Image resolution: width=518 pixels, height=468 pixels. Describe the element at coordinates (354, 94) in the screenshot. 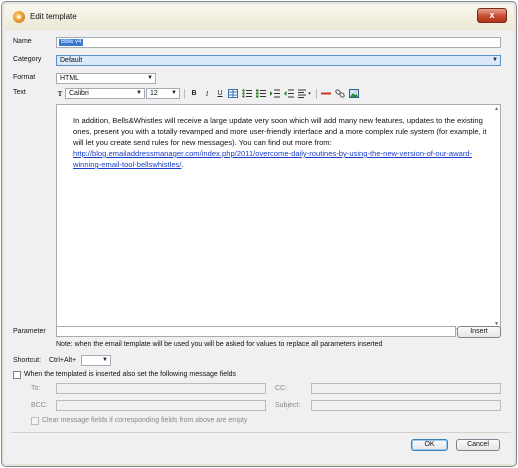

I see `image-icon` at that location.